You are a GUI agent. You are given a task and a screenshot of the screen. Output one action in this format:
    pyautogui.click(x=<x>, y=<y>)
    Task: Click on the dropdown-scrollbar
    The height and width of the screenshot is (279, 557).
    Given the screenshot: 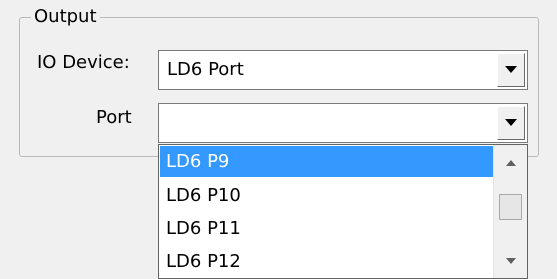 What is the action you would take?
    pyautogui.click(x=510, y=211)
    